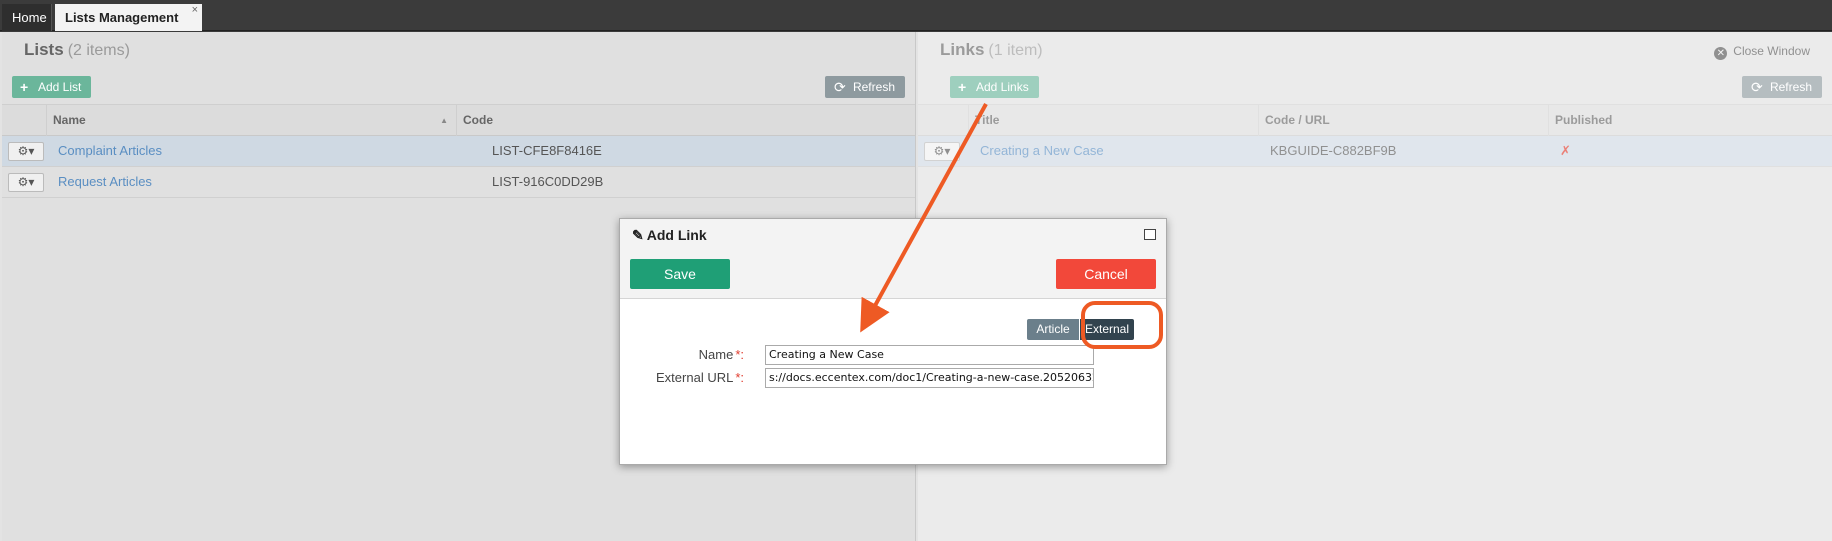 The width and height of the screenshot is (1832, 541). I want to click on link-title: Creating a New Case, so click(1039, 151).